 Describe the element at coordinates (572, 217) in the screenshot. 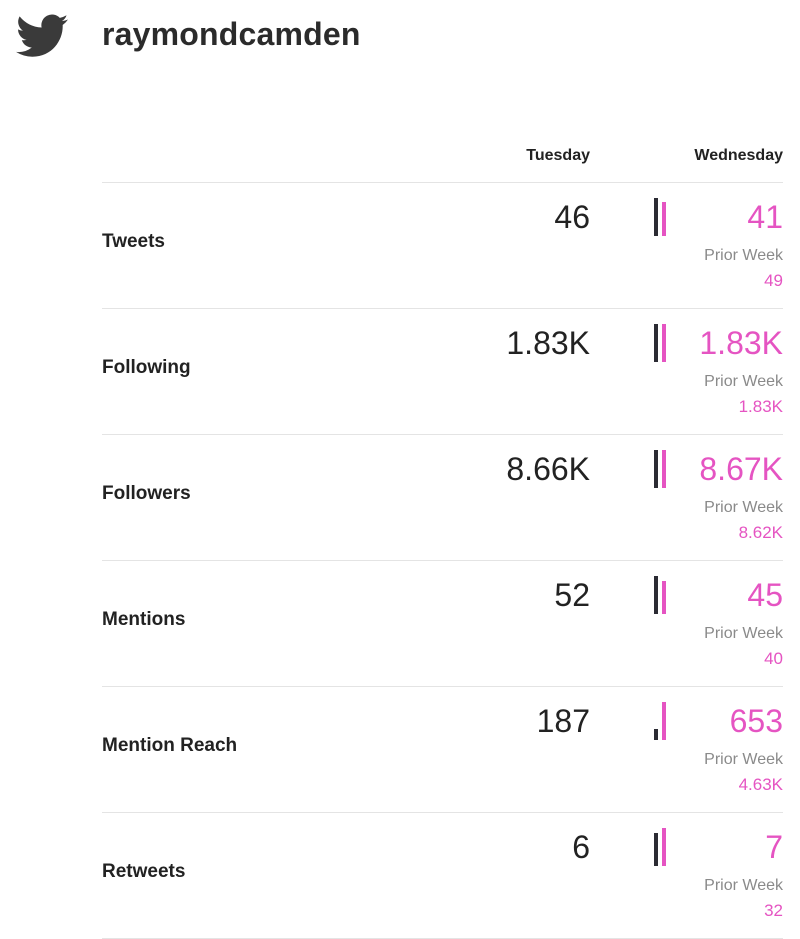

I see `tuesday-value: 46` at that location.